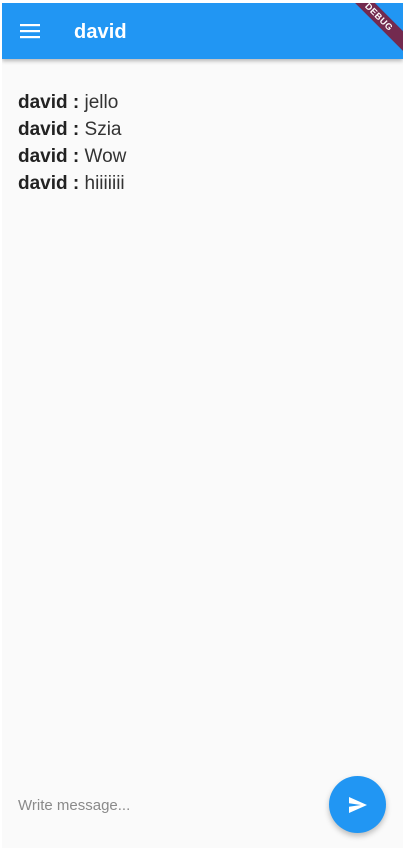 The height and width of the screenshot is (855, 406). Describe the element at coordinates (104, 183) in the screenshot. I see `message-text: hiiiiiii` at that location.